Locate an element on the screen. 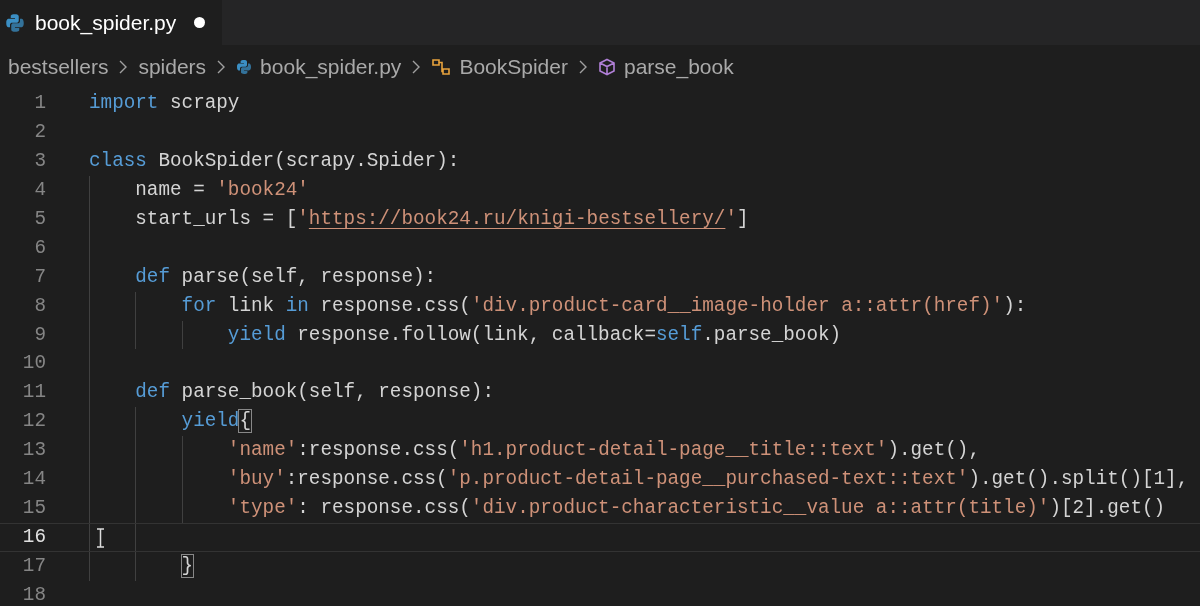 The image size is (1200, 606). editor-tab: book_spider.py is located at coordinates (111, 22).